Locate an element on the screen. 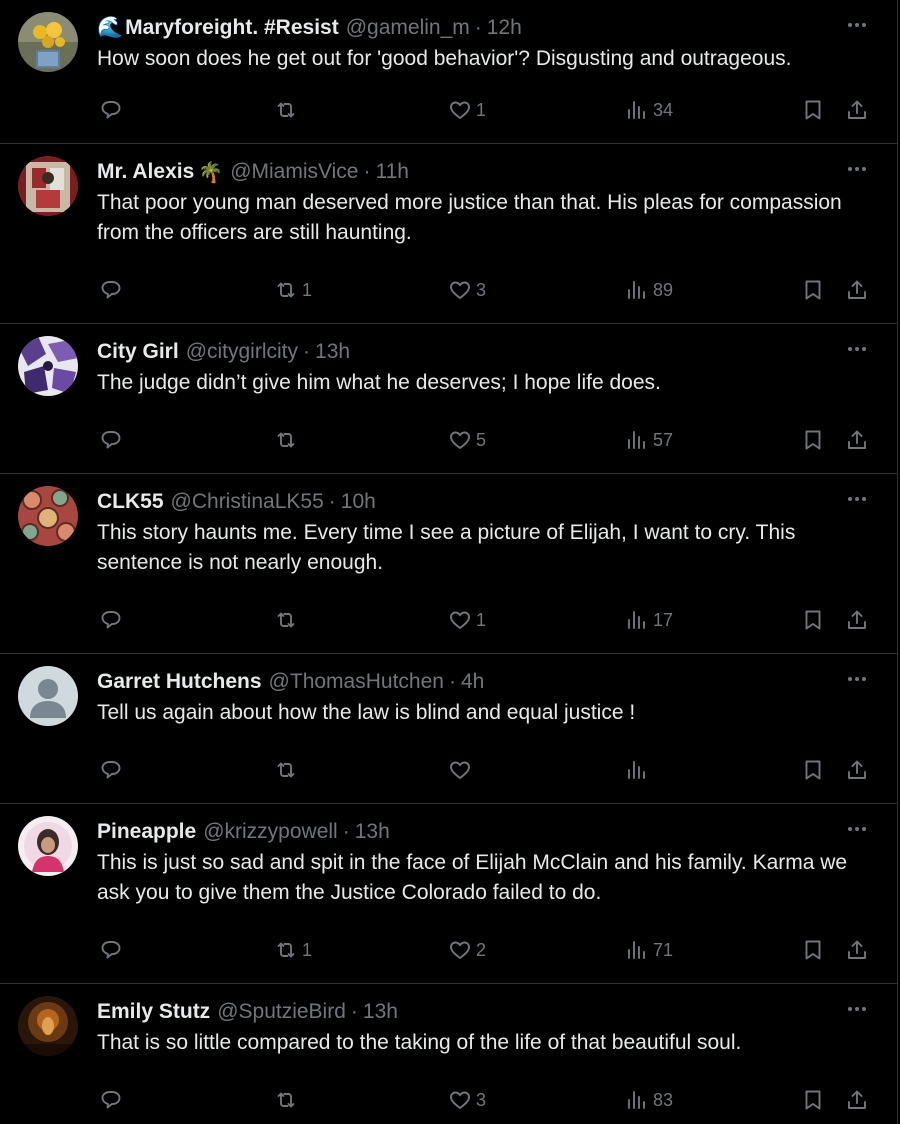  handle: @gamelin_m is located at coordinates (408, 28).